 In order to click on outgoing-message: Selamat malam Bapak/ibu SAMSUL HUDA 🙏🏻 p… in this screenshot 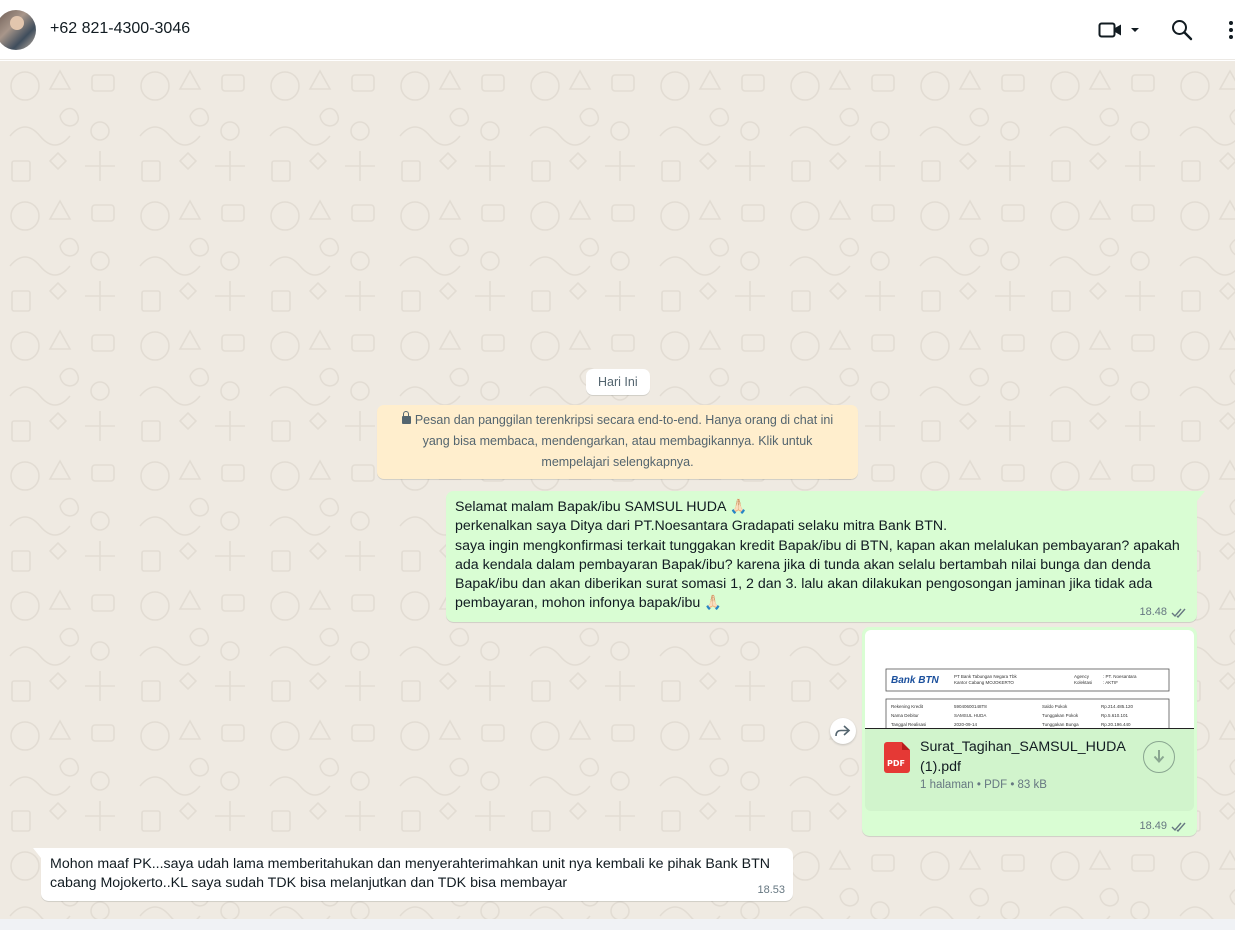, I will do `click(825, 556)`.